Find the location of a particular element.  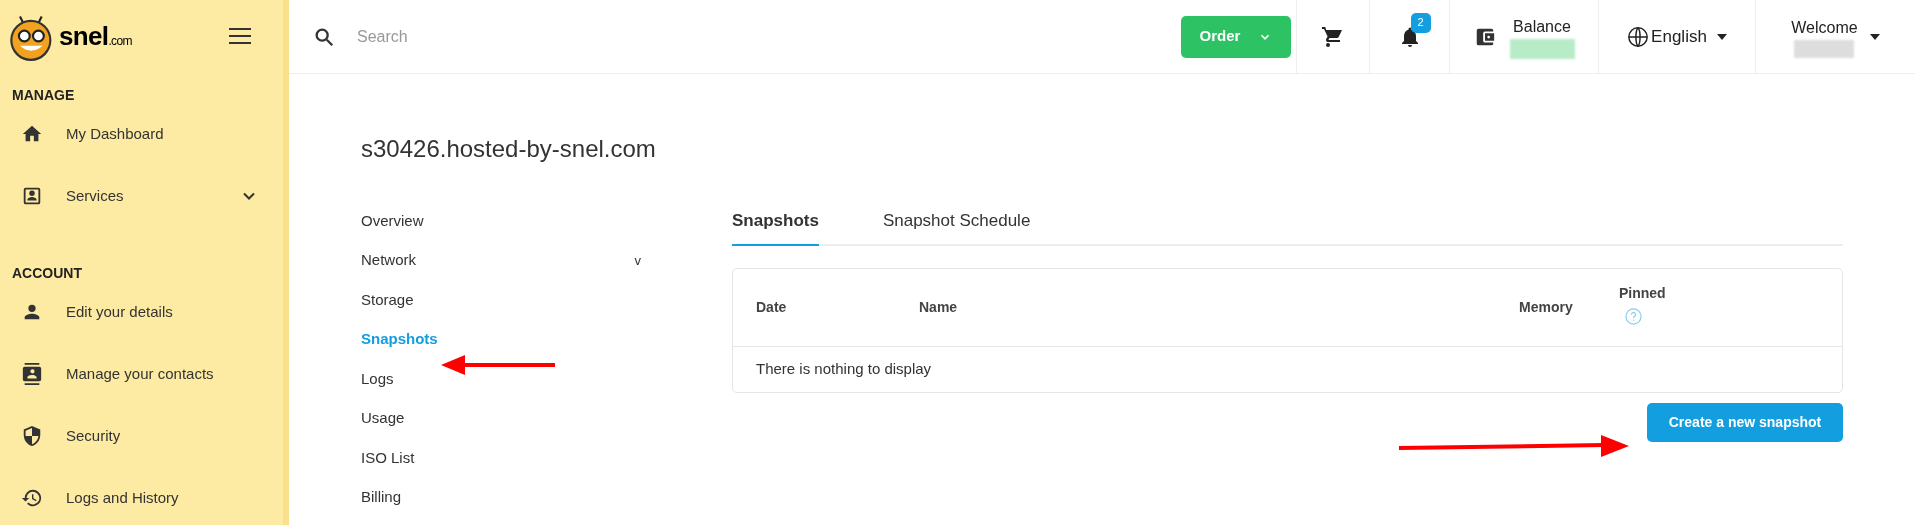

logo-text: snel.com is located at coordinates (95, 36).